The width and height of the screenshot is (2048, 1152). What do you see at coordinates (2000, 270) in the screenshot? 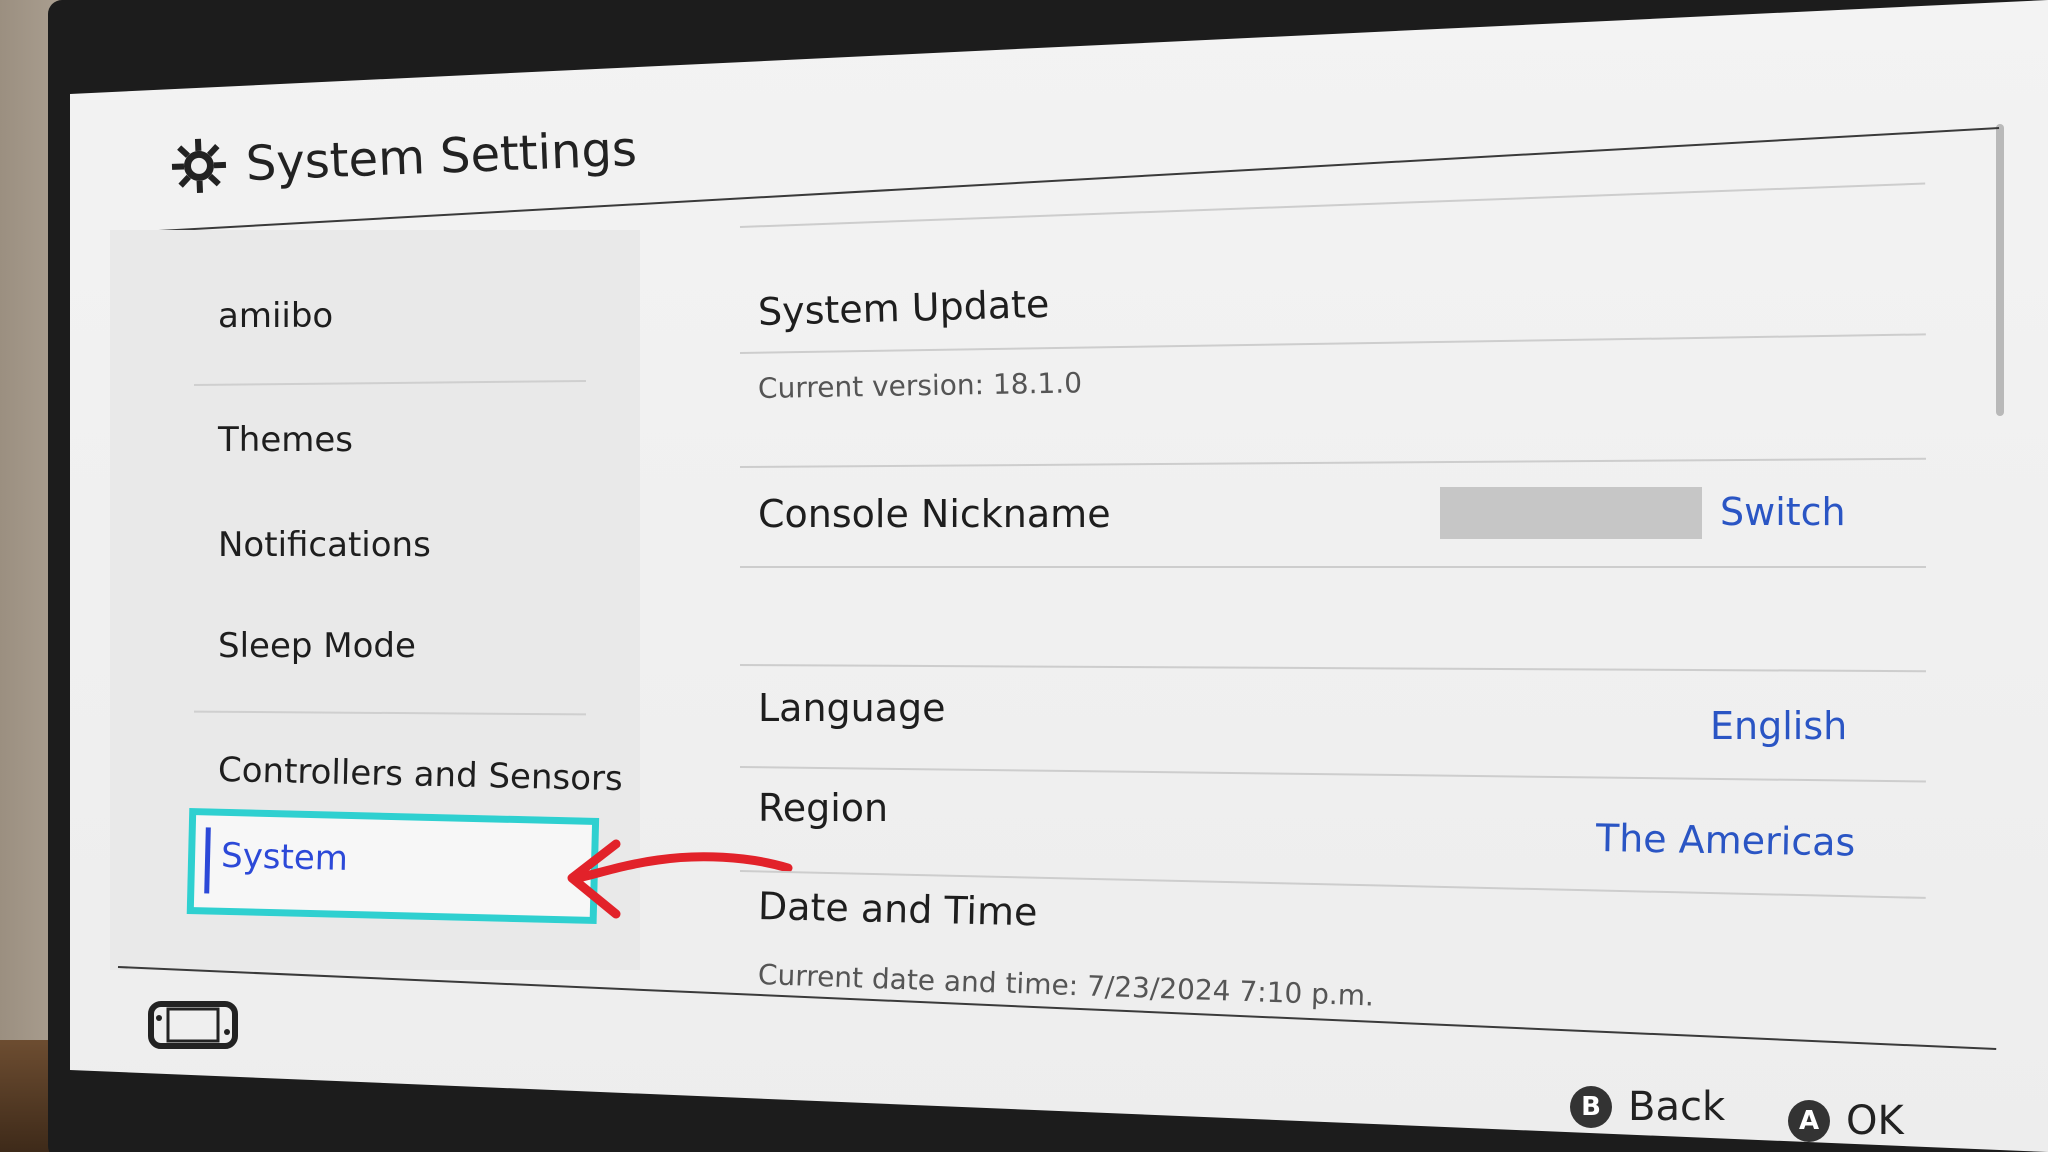
I see `scrollbar` at bounding box center [2000, 270].